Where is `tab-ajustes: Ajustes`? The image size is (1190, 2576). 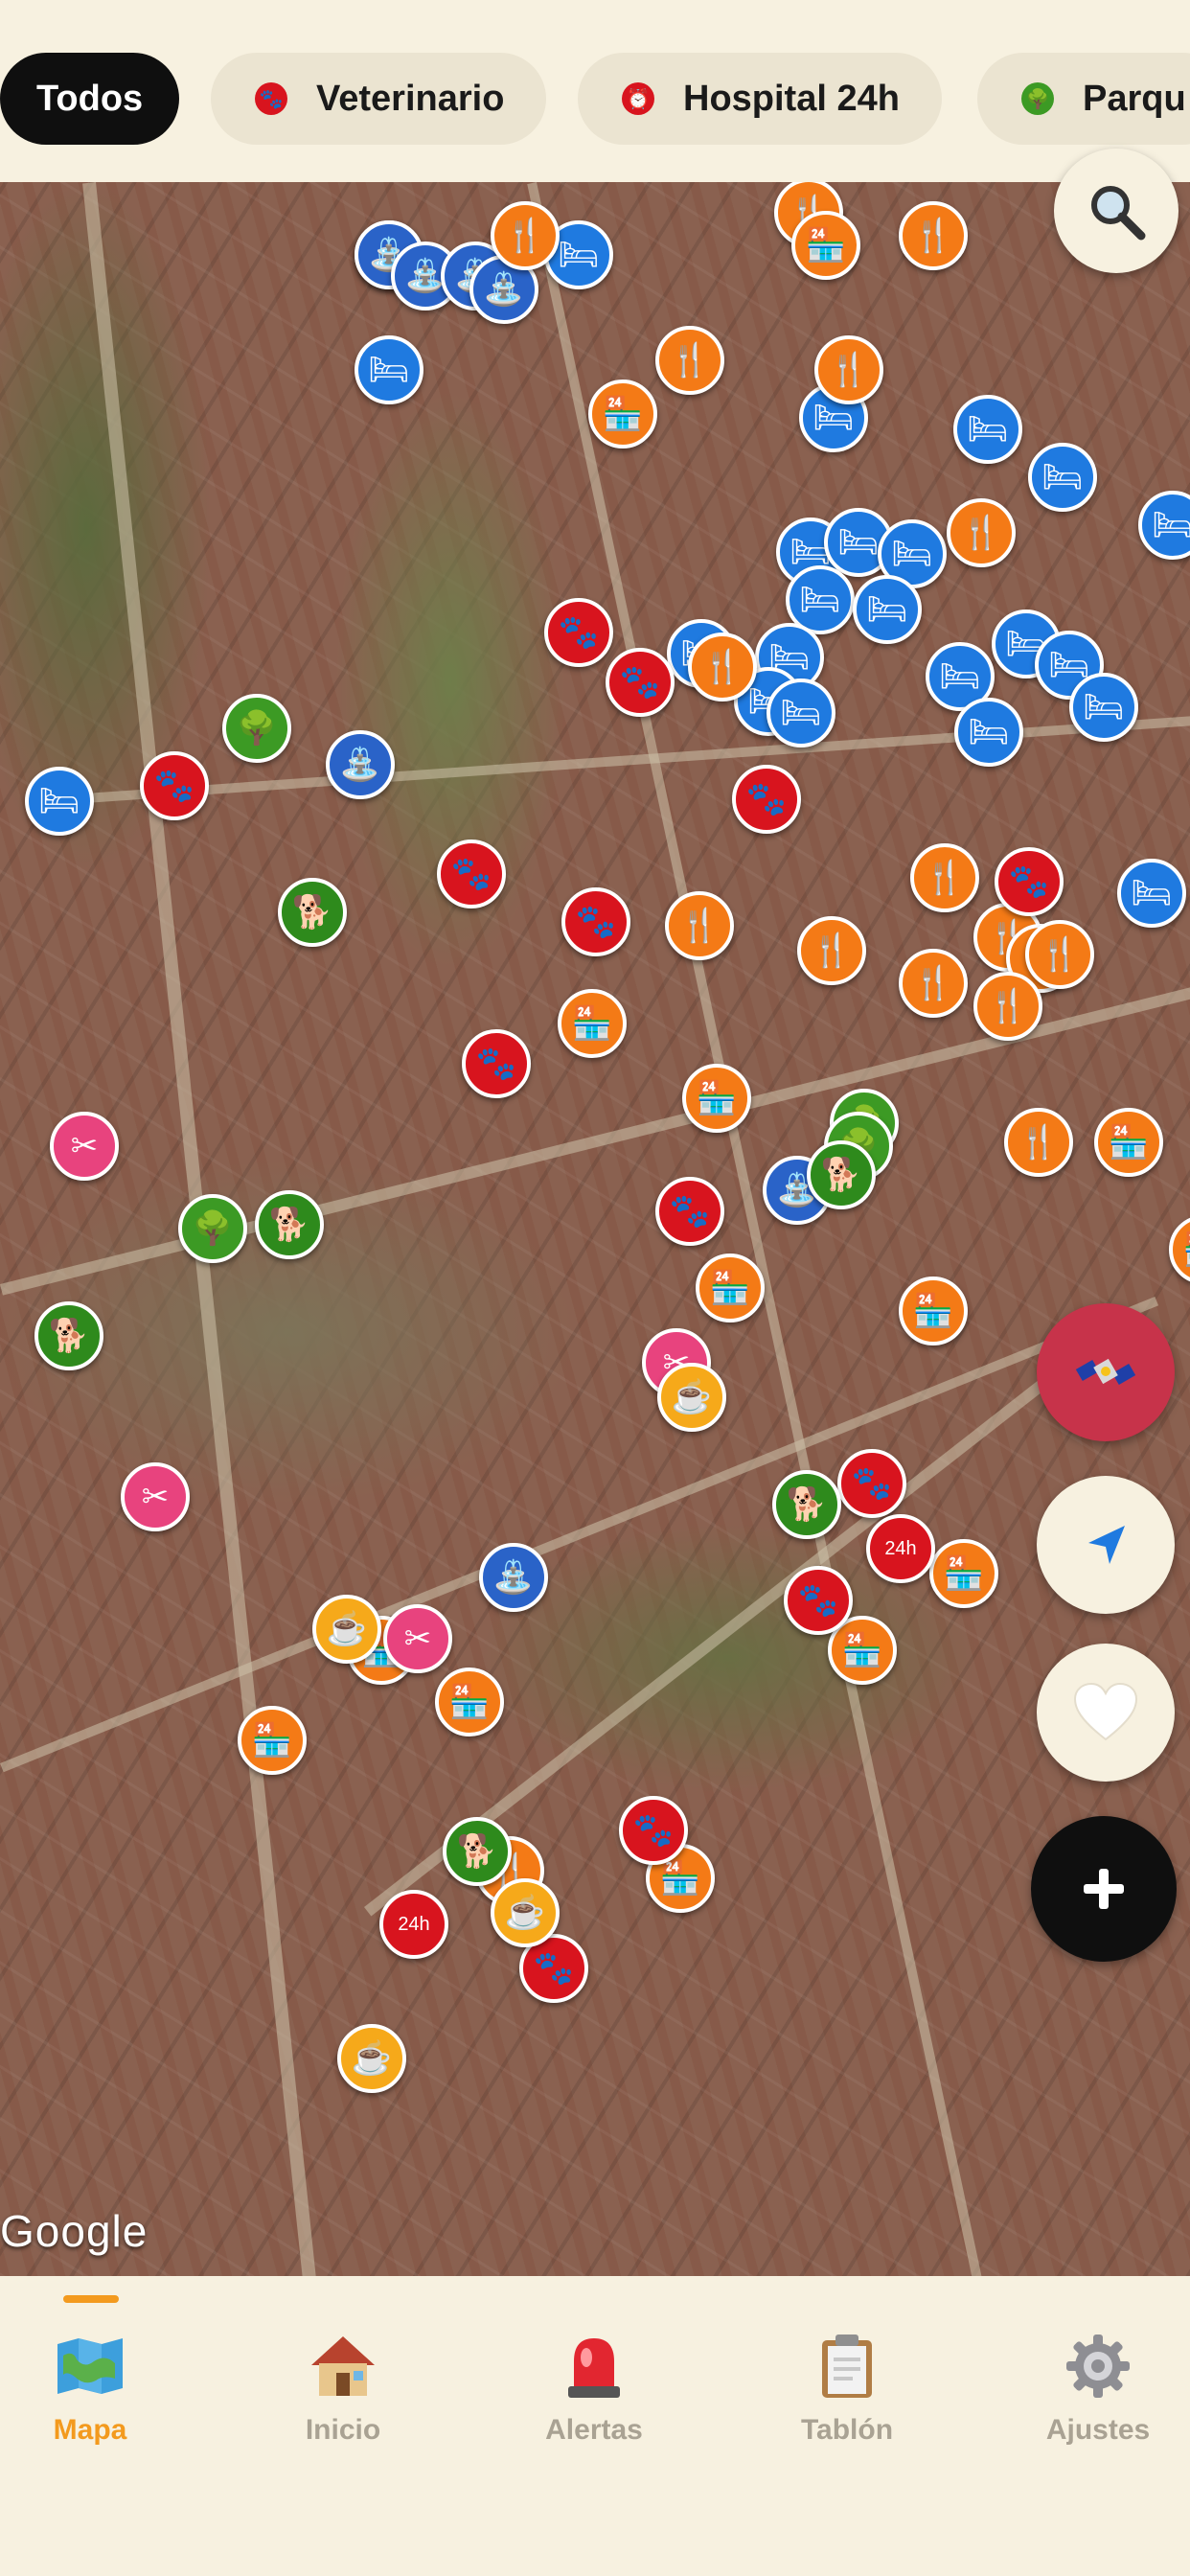 tab-ajustes: Ajustes is located at coordinates (1096, 2388).